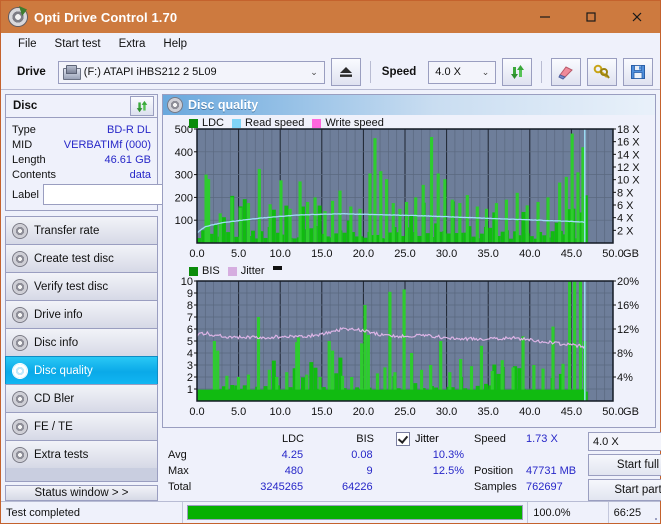  I want to click on jitter-checkbox, so click(403, 439).